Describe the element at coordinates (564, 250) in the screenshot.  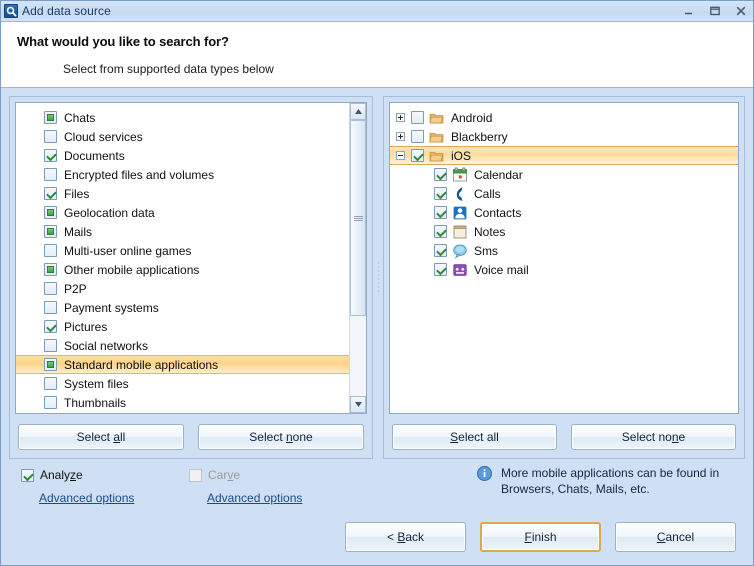
I see `tree-node: Sms` at that location.